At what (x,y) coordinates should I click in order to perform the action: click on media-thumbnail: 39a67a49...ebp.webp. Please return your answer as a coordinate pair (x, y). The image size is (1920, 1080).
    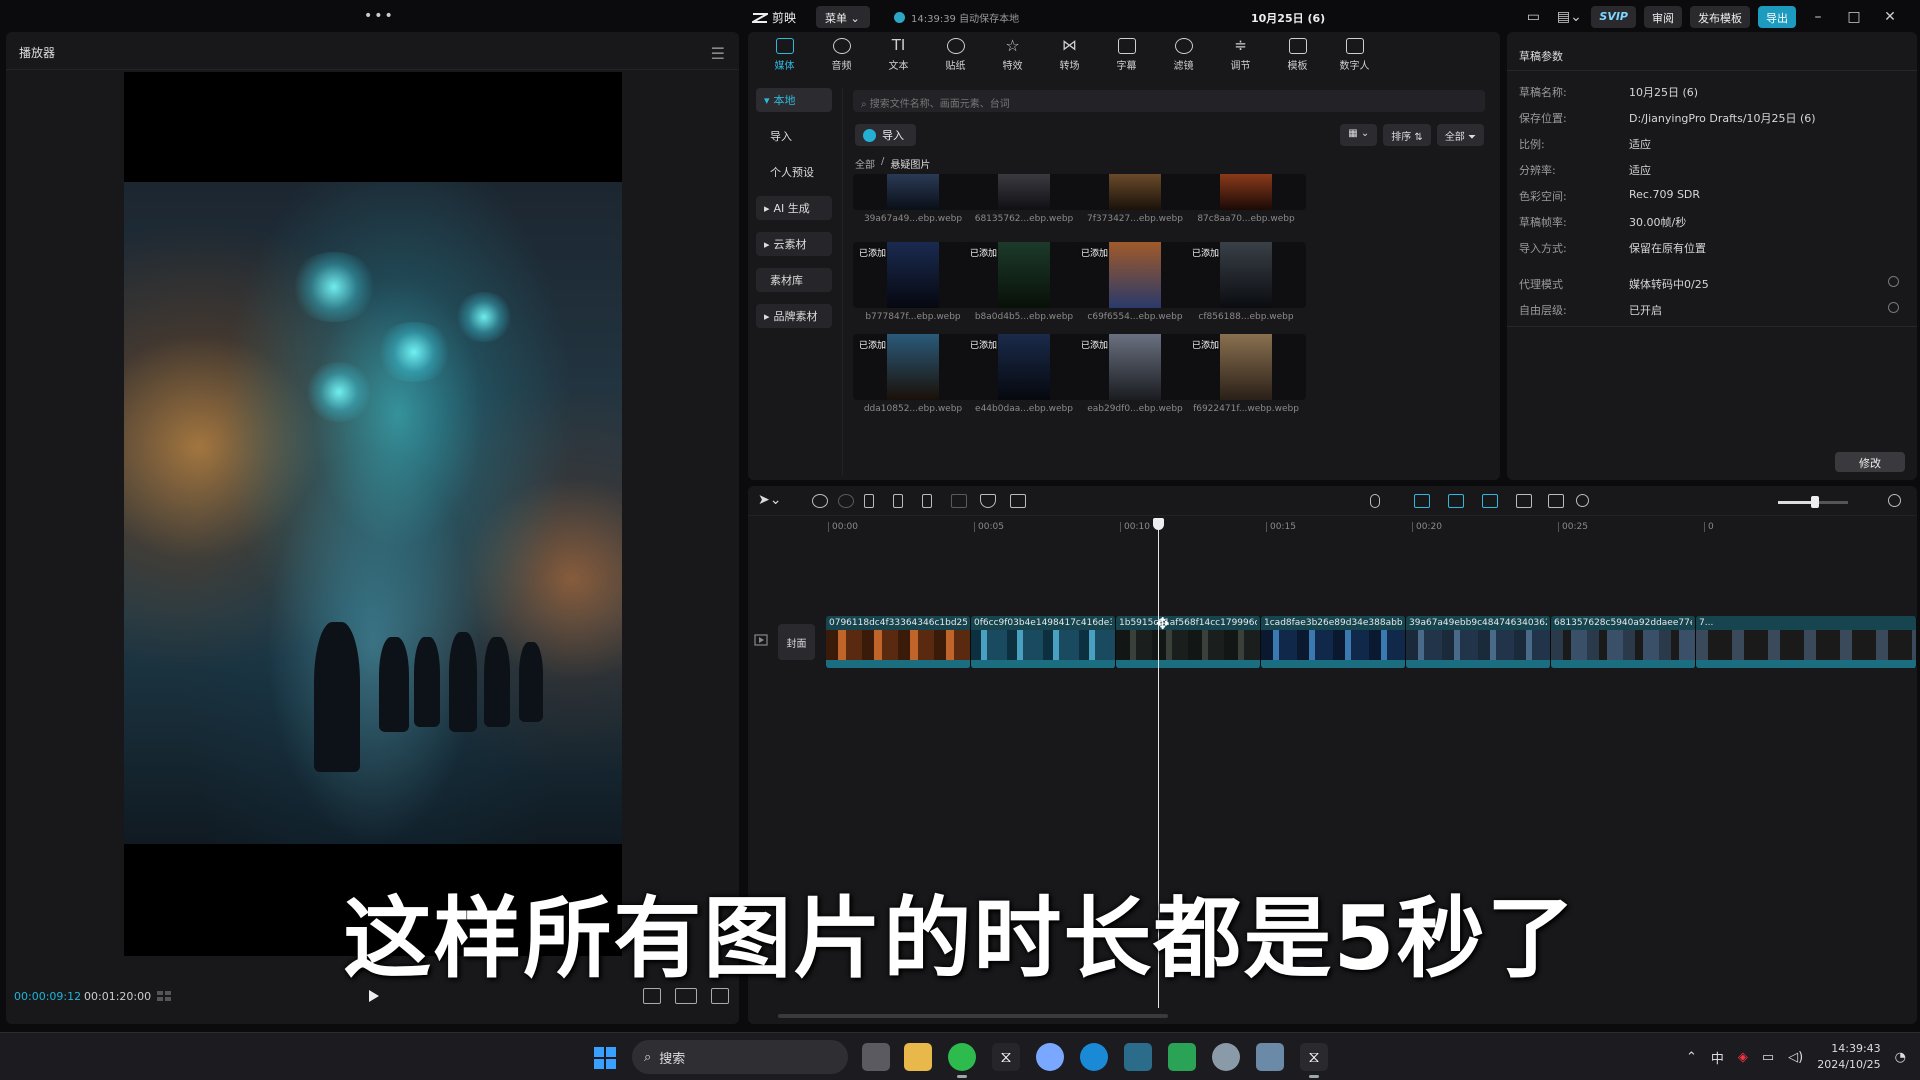
    Looking at the image, I should click on (913, 199).